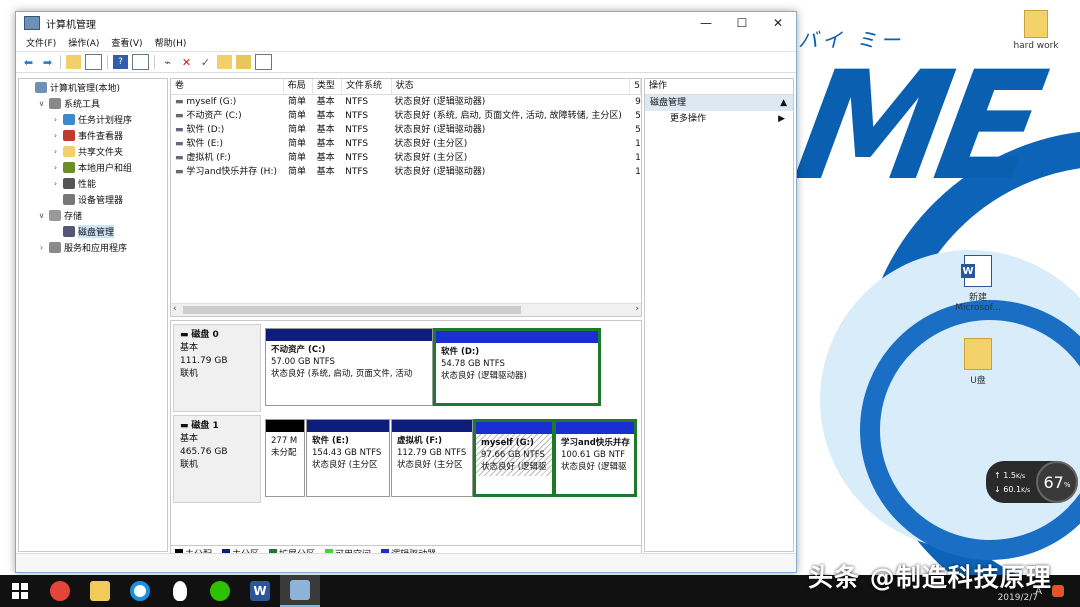 The height and width of the screenshot is (607, 1080). Describe the element at coordinates (352, 310) in the screenshot. I see `scrollbar-thumb` at that location.